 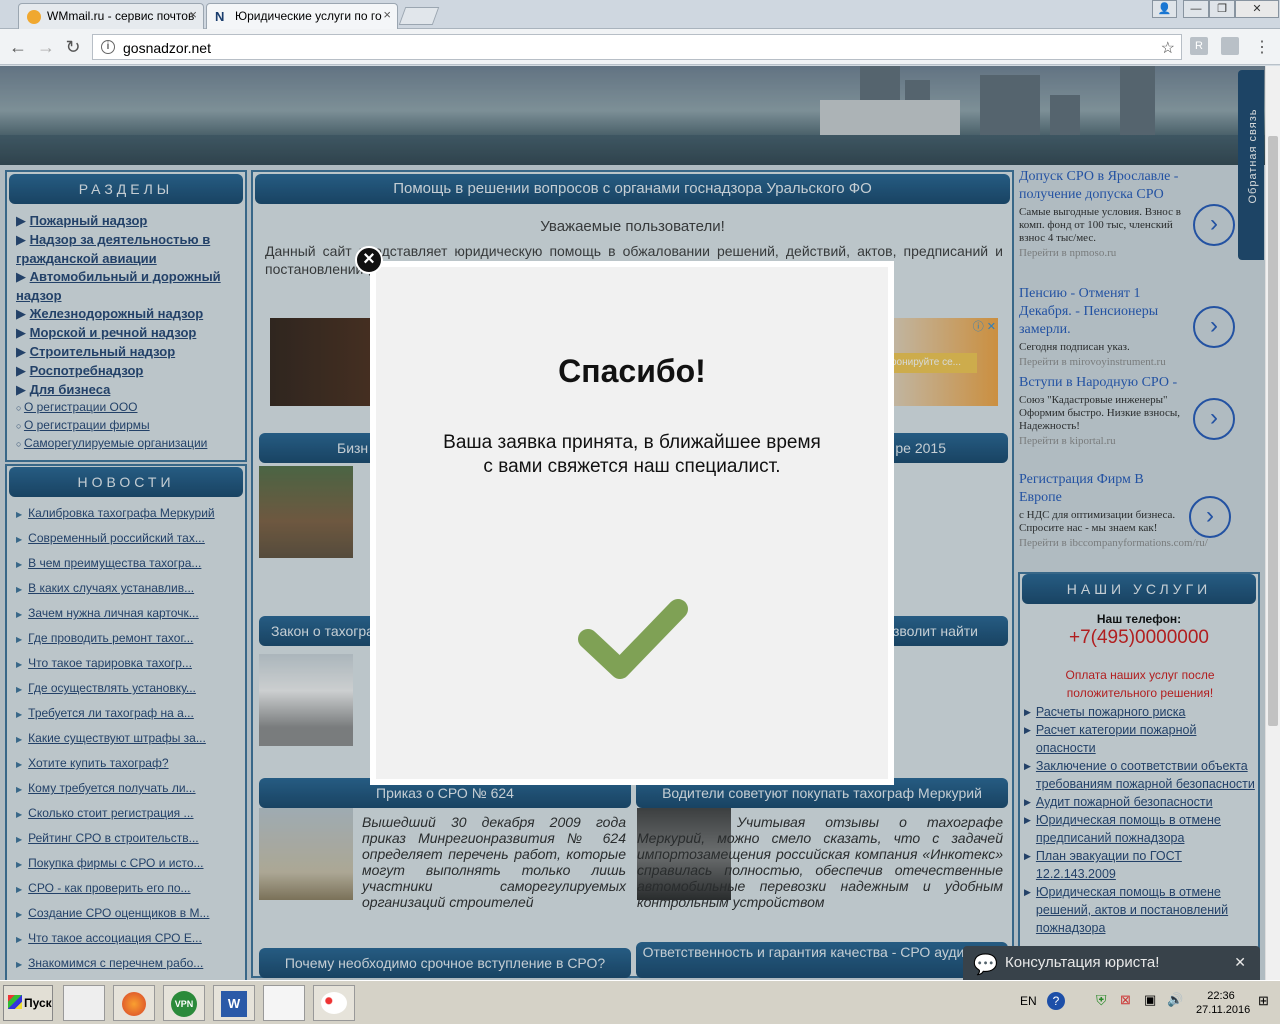 What do you see at coordinates (1230, 46) in the screenshot?
I see `extension-icon` at bounding box center [1230, 46].